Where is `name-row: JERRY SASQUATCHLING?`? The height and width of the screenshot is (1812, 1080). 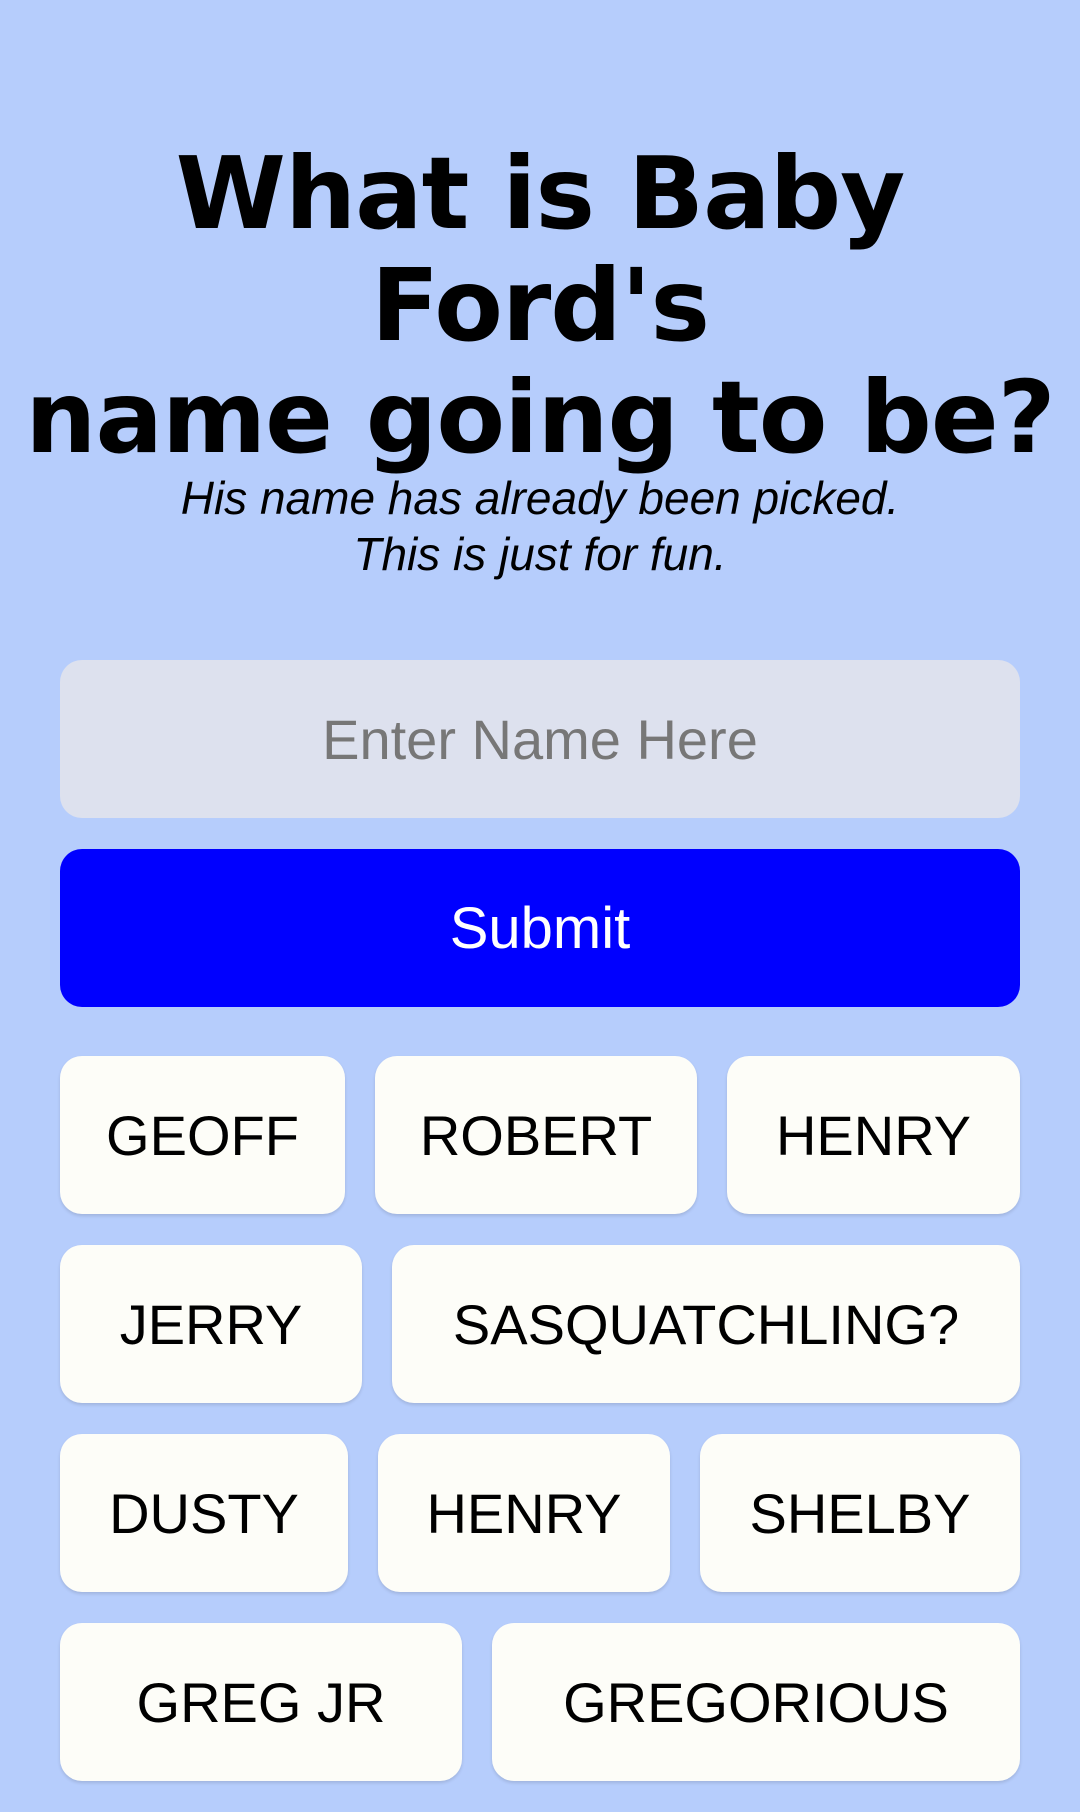
name-row: JERRY SASQUATCHLING? is located at coordinates (540, 1324).